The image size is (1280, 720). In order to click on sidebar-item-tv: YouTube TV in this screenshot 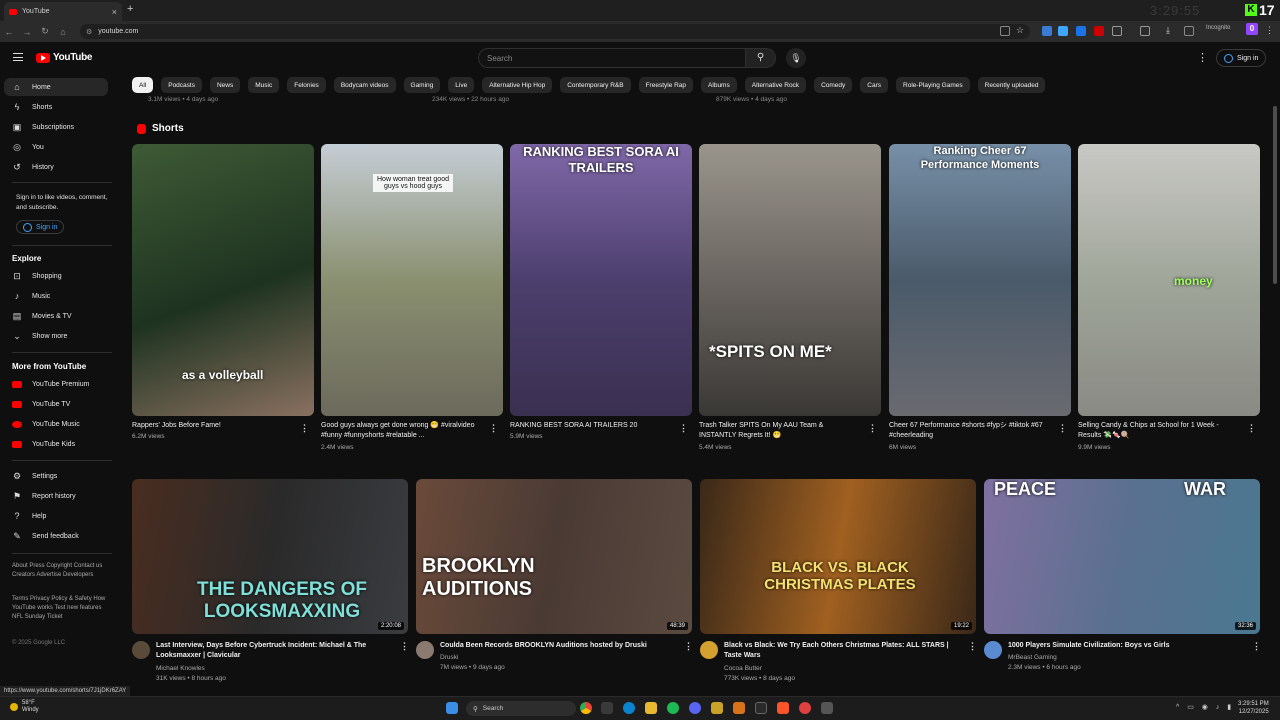, I will do `click(56, 404)`.